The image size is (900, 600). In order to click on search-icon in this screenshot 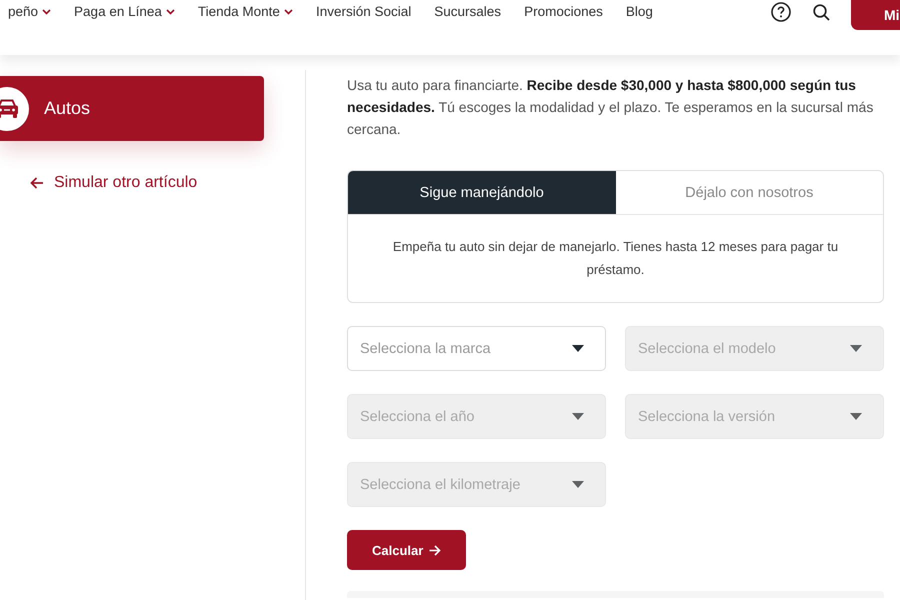, I will do `click(821, 12)`.